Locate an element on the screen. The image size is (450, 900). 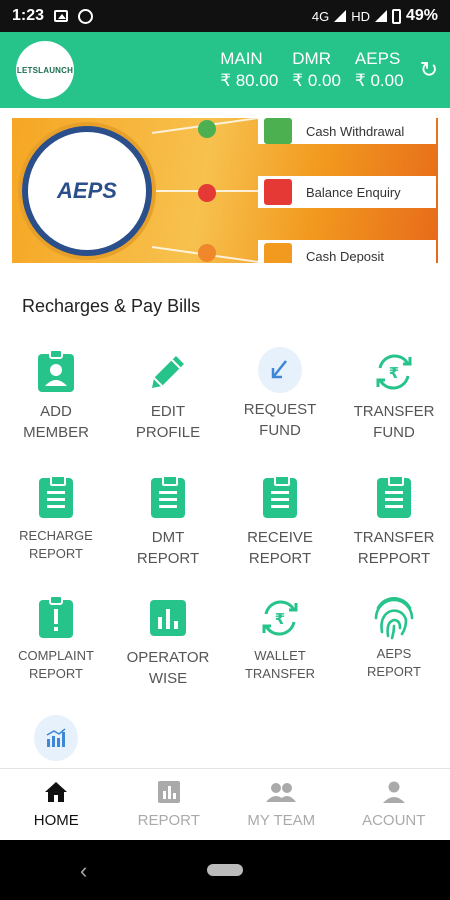
logo-text: LETSLAUNCH is located at coordinates (45, 70).